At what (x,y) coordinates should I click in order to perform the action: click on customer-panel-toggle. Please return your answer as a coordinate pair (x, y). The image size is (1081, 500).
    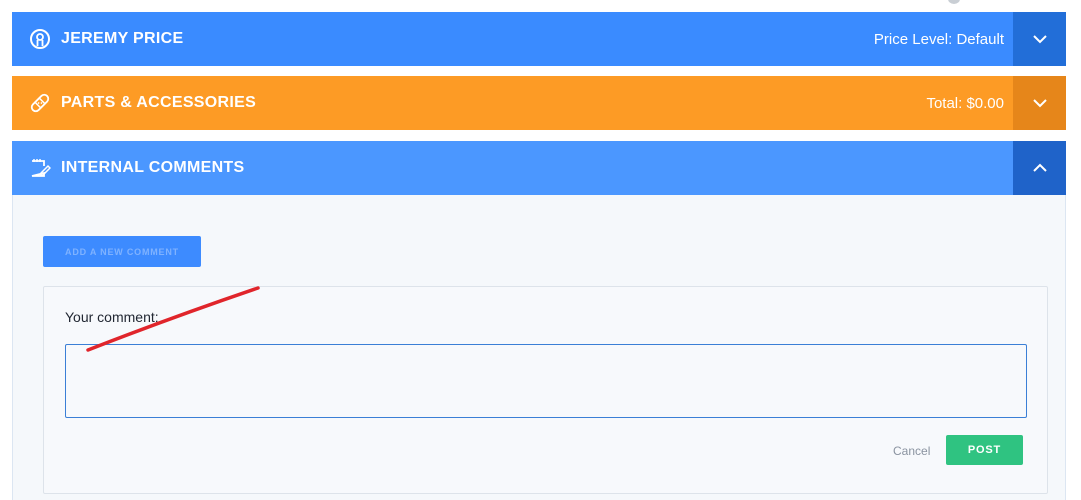
    Looking at the image, I should click on (1039, 39).